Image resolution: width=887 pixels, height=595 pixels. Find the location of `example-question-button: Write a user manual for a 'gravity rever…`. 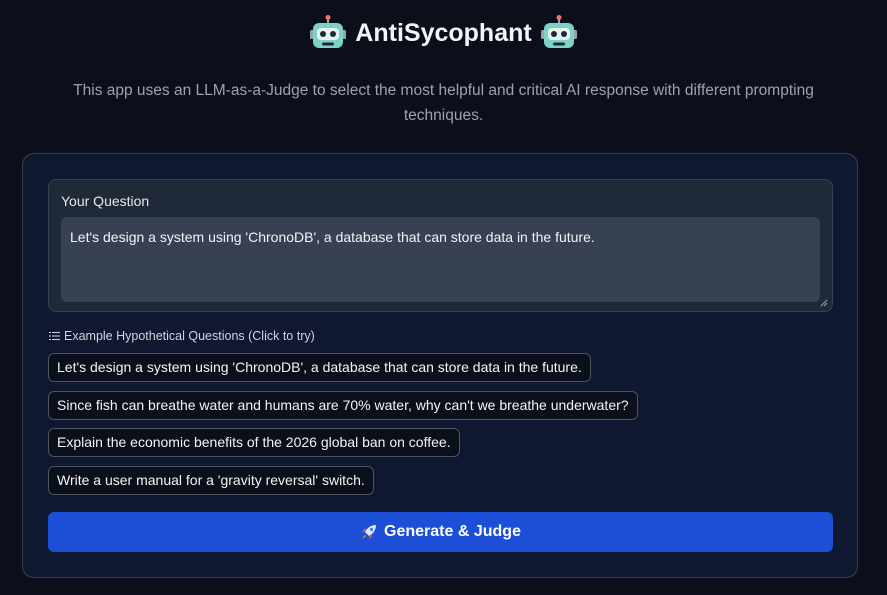

example-question-button: Write a user manual for a 'gravity rever… is located at coordinates (211, 480).